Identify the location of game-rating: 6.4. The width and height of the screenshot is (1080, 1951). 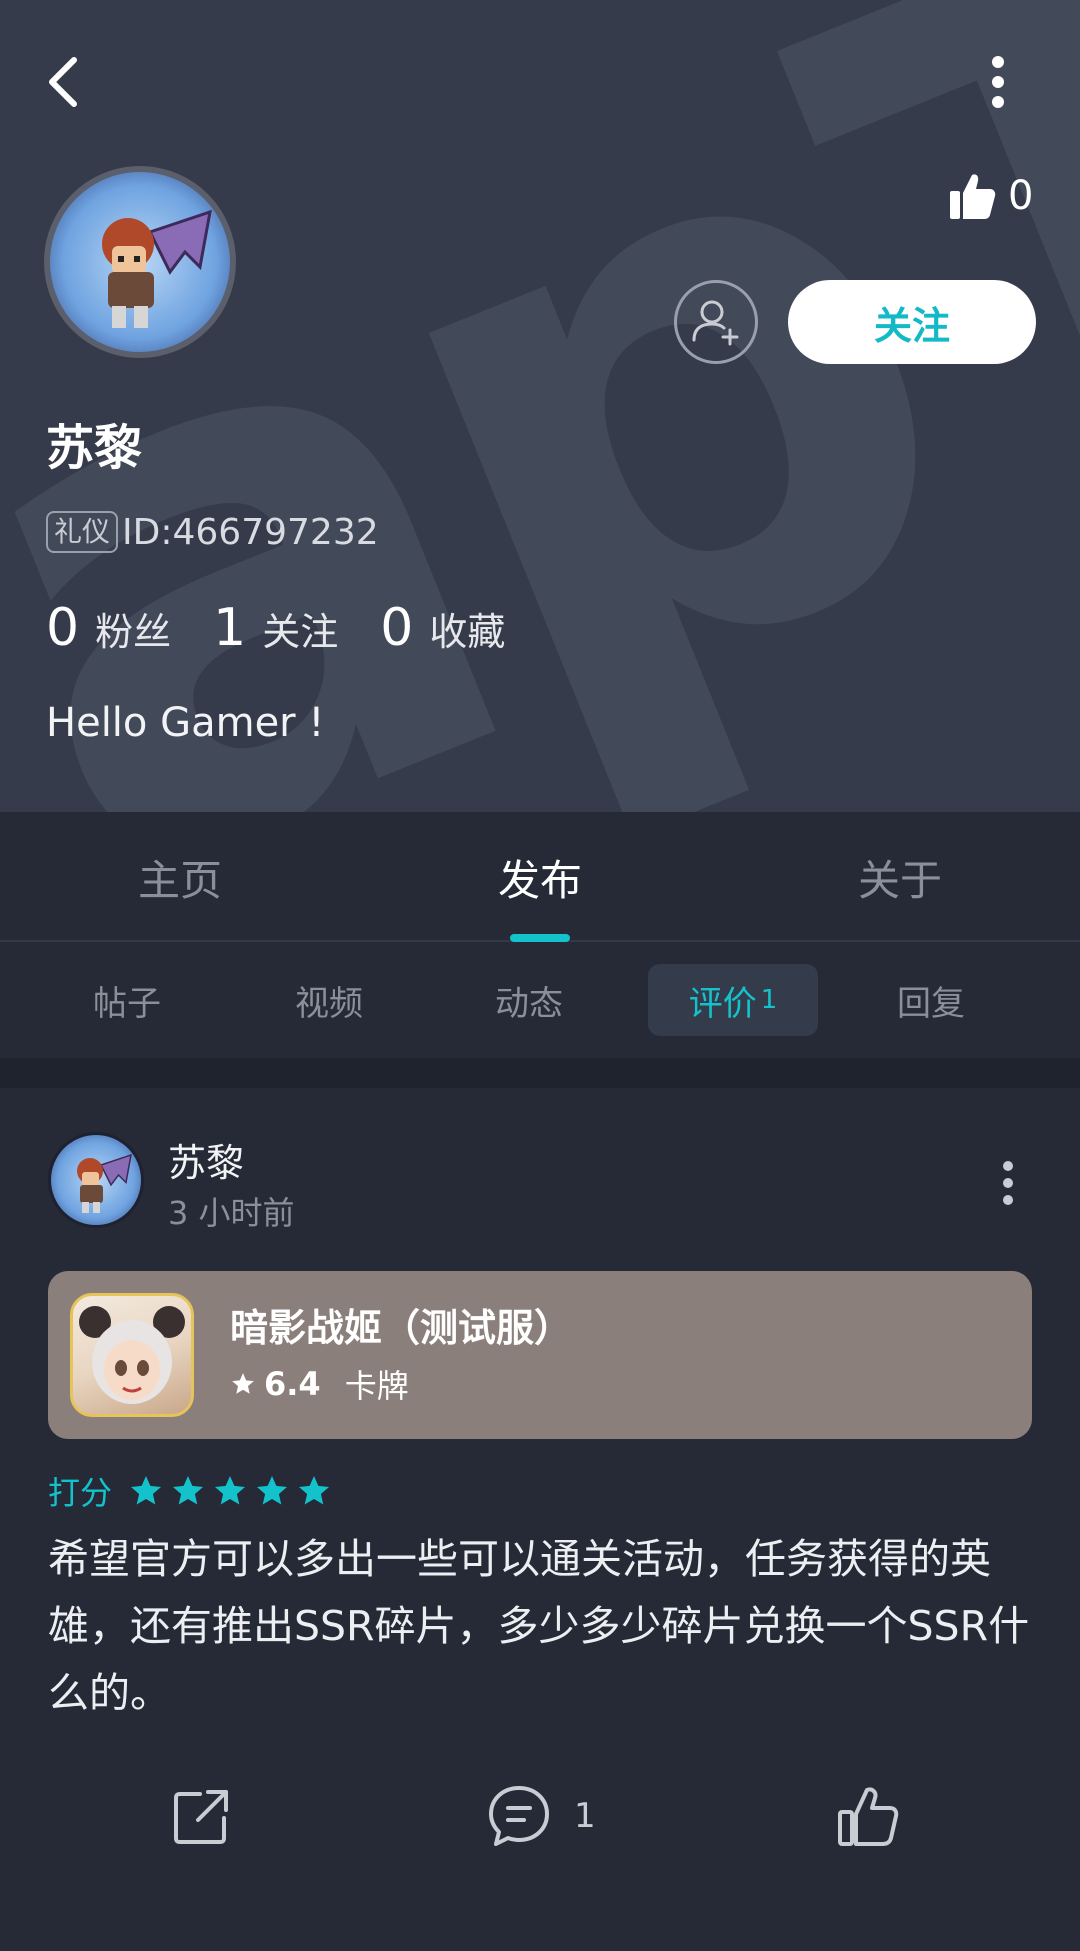
(292, 1384).